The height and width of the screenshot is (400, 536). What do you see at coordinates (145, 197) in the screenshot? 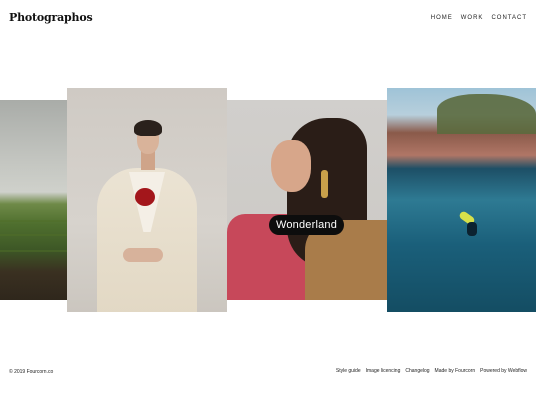
I see `photo-red-flower-shape` at bounding box center [145, 197].